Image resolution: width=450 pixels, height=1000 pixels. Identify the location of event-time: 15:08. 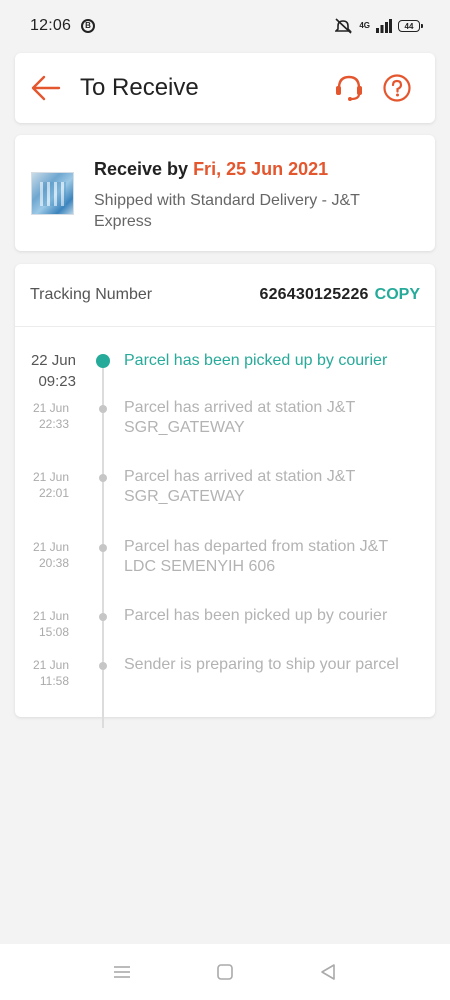
(53, 632).